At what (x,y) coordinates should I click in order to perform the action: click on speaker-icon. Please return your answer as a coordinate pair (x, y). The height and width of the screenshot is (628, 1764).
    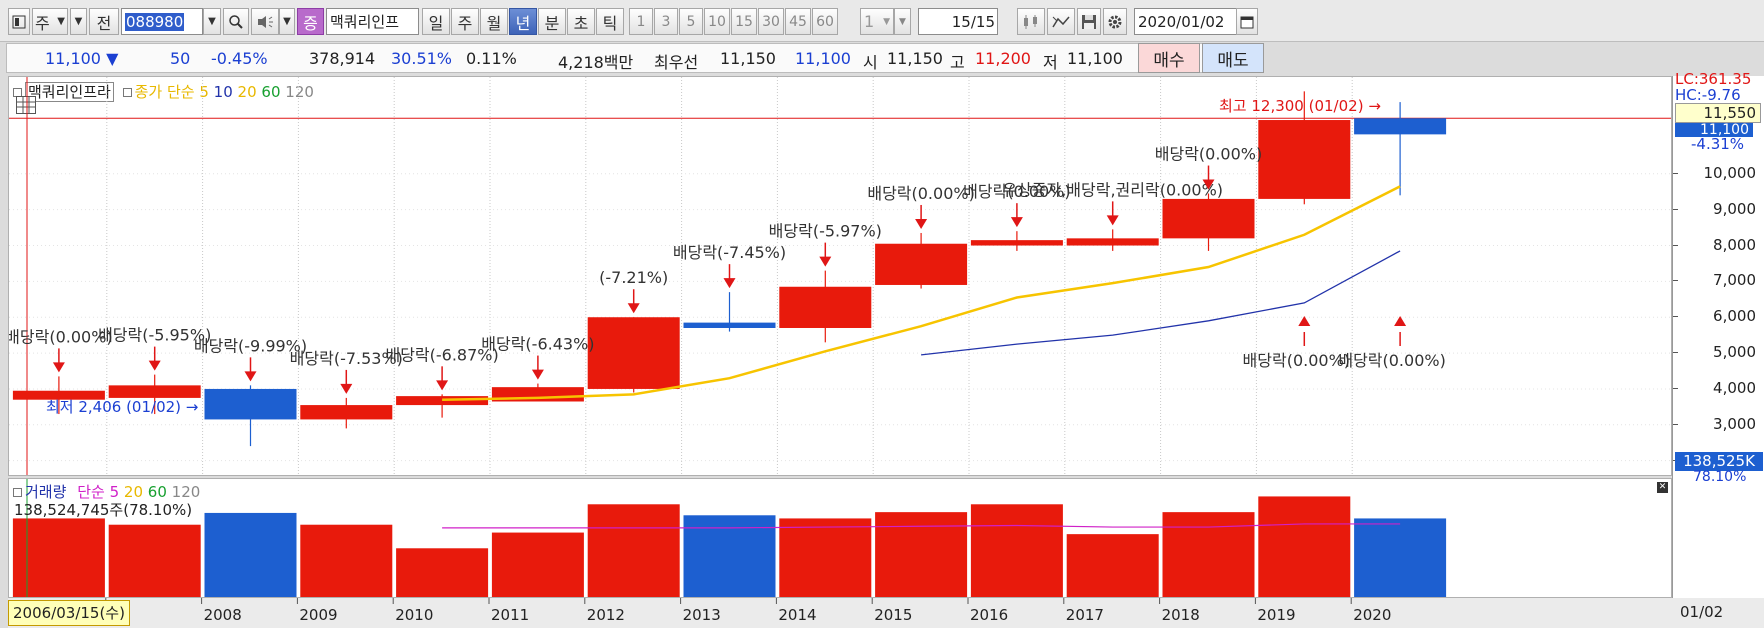
    Looking at the image, I should click on (265, 21).